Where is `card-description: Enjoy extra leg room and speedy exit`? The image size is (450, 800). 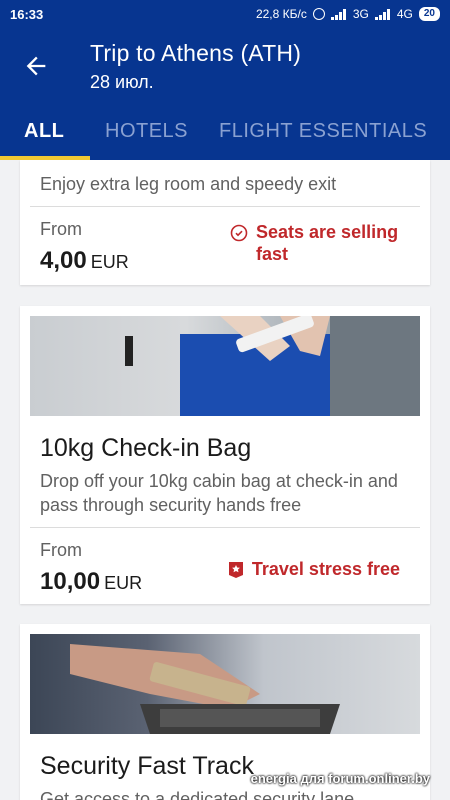
card-description: Enjoy extra leg room and speedy exit is located at coordinates (188, 184).